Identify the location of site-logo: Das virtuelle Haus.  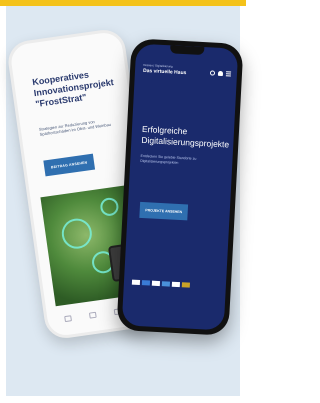
(165, 72).